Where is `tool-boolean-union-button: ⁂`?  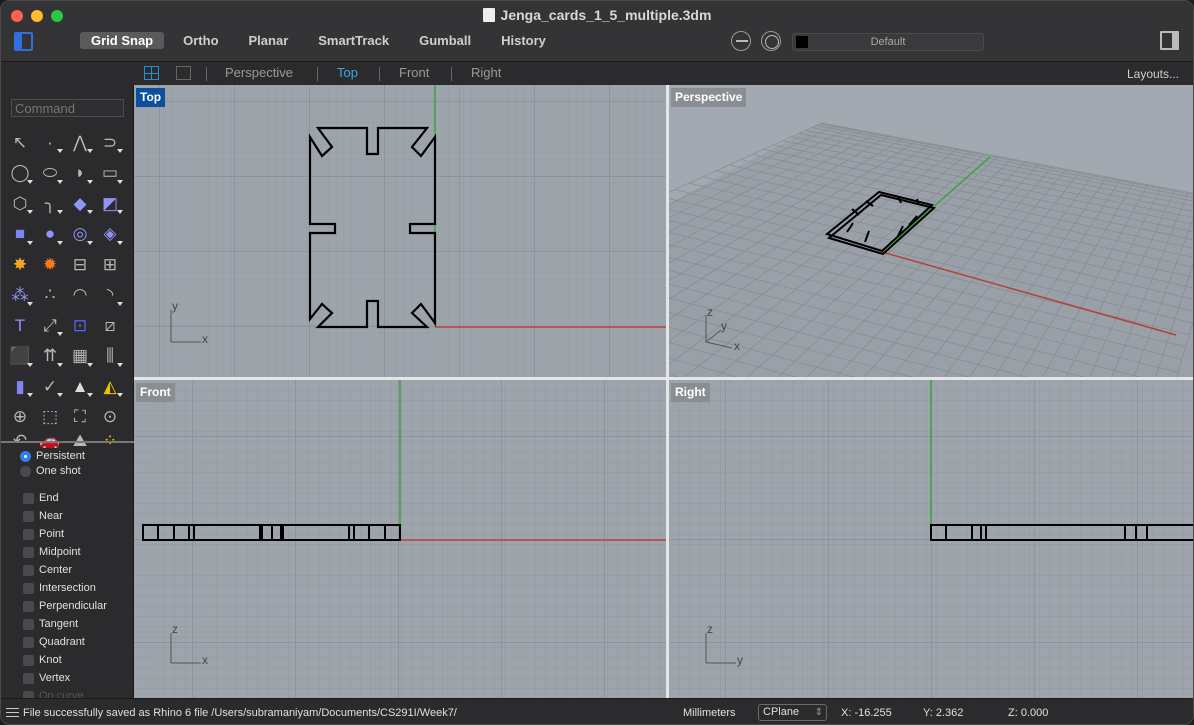 tool-boolean-union-button: ⁂ is located at coordinates (20, 295).